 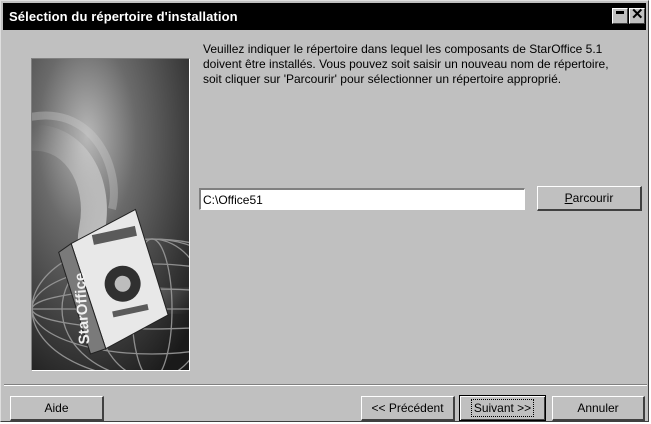 I want to click on next-button-label: Suivant >>, so click(x=502, y=408).